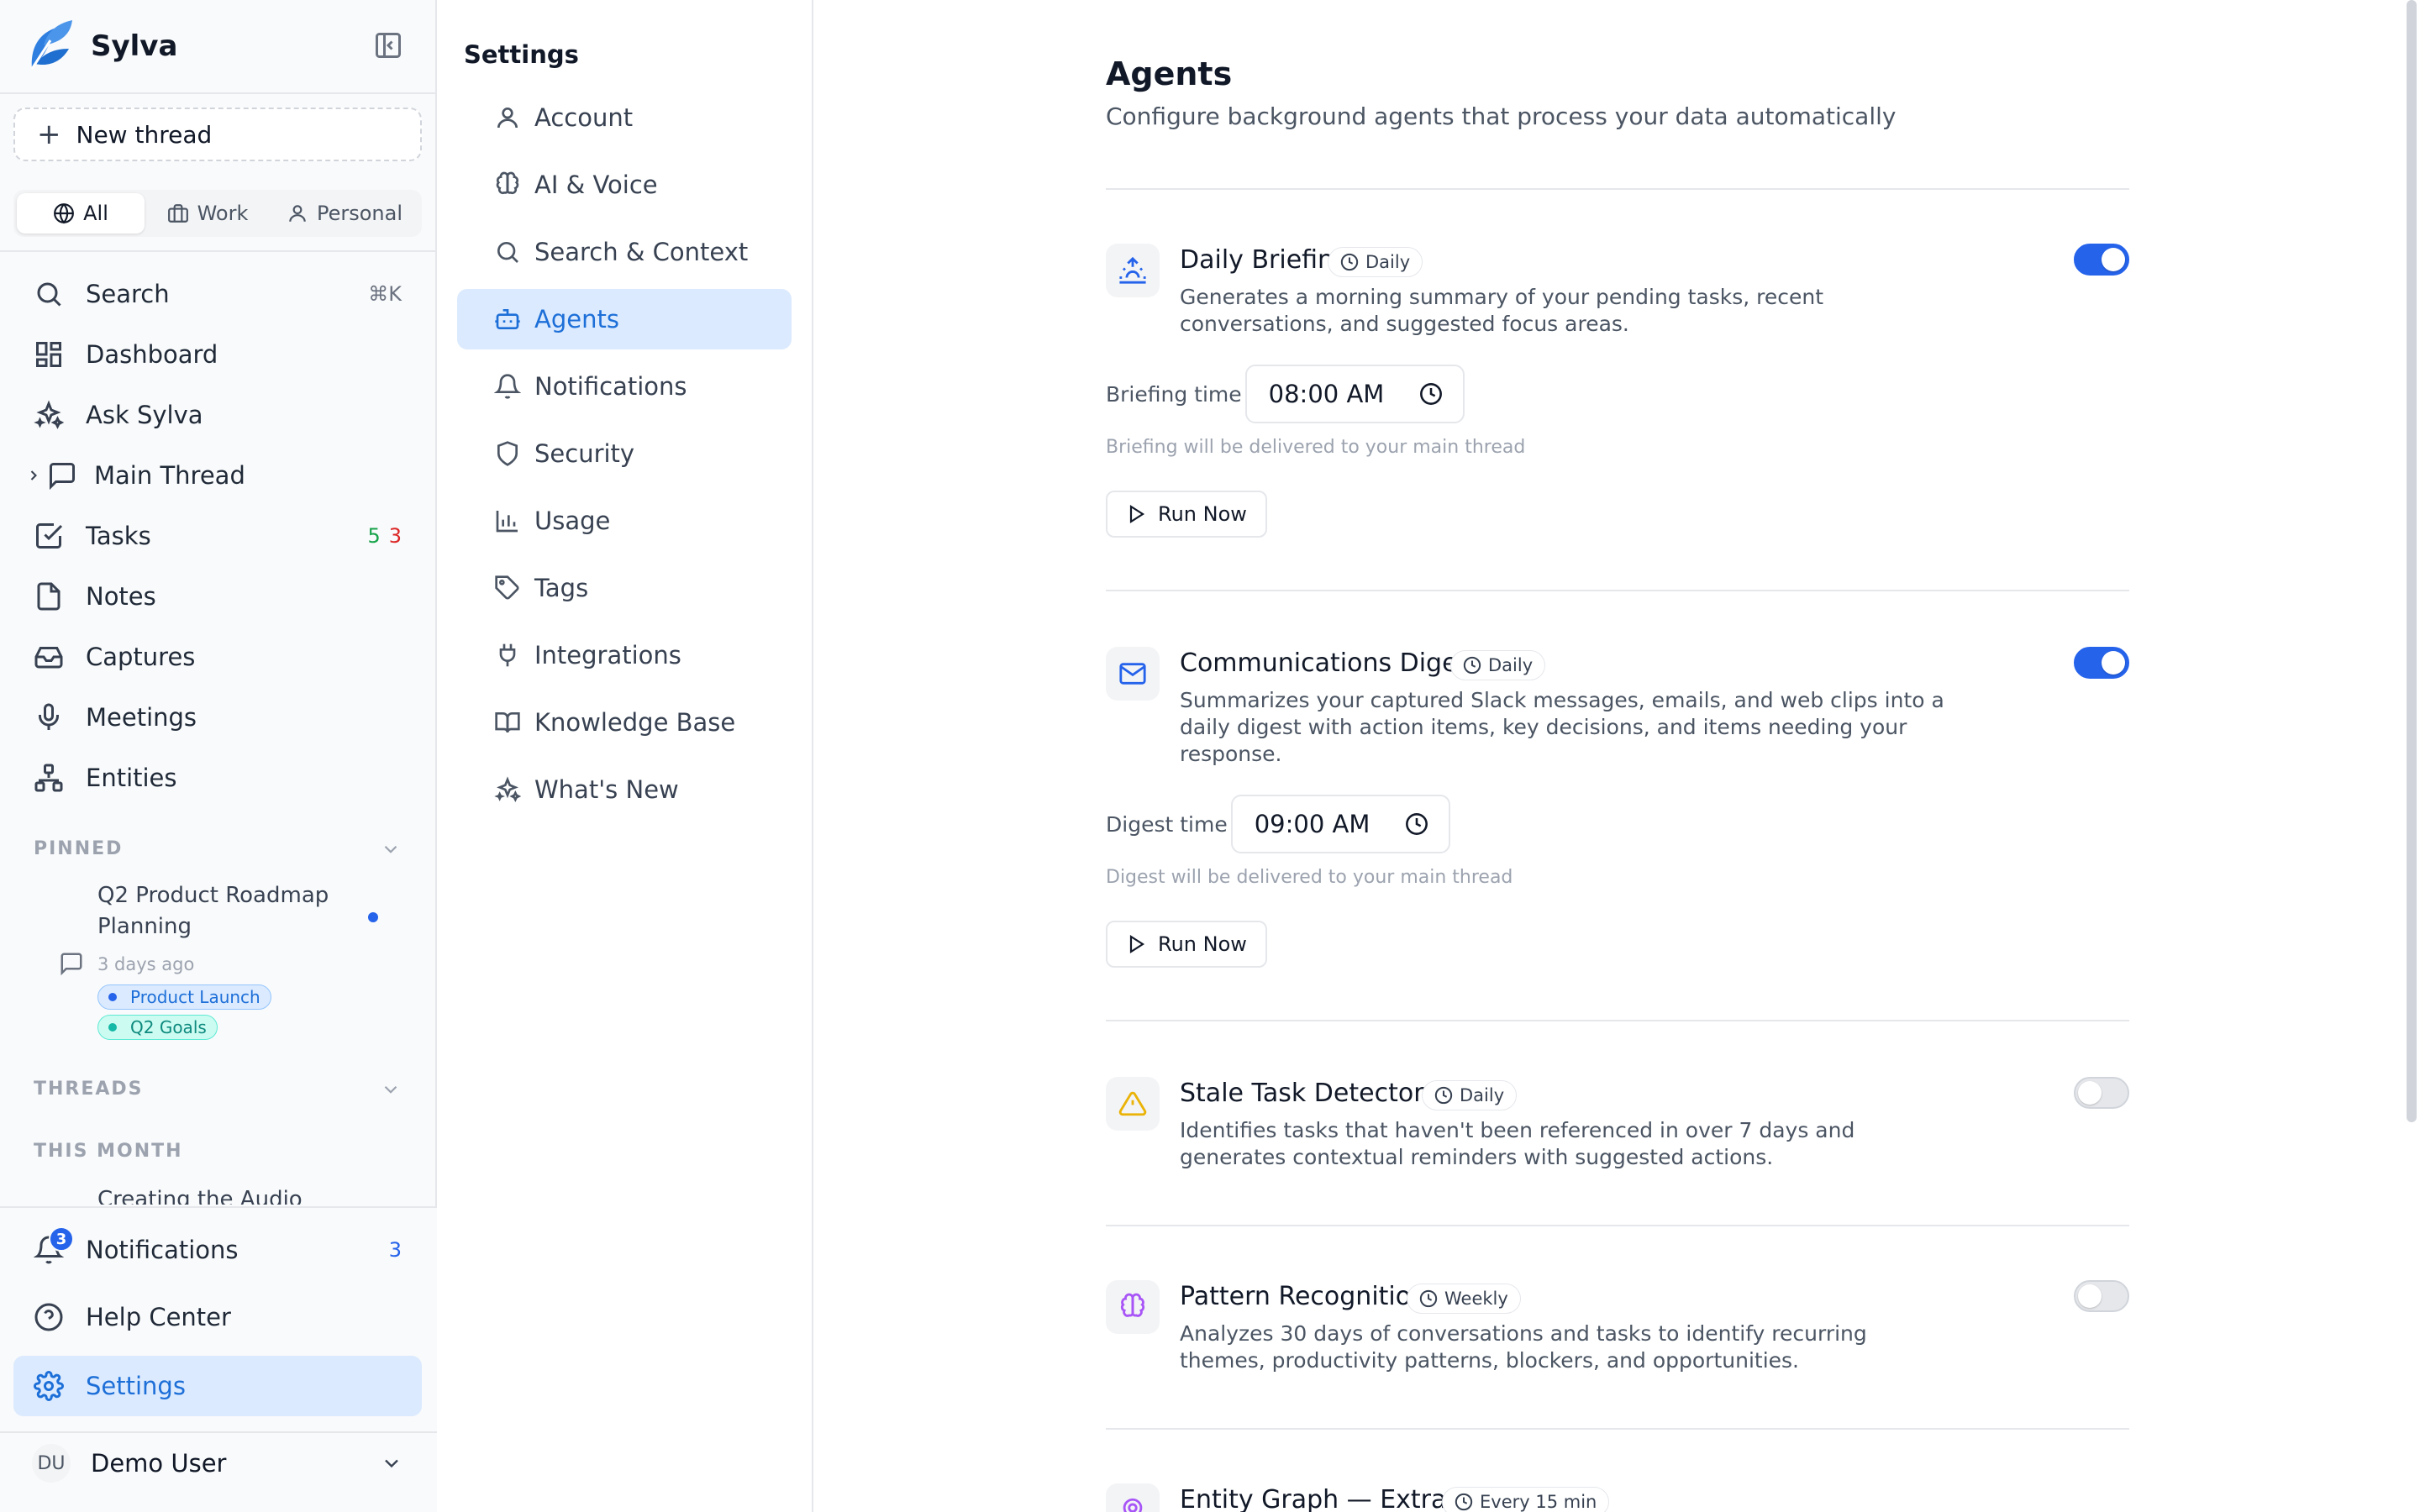 The image size is (2420, 1512). Describe the element at coordinates (51, 45) in the screenshot. I see `sylva-leaf-logo-icon` at that location.